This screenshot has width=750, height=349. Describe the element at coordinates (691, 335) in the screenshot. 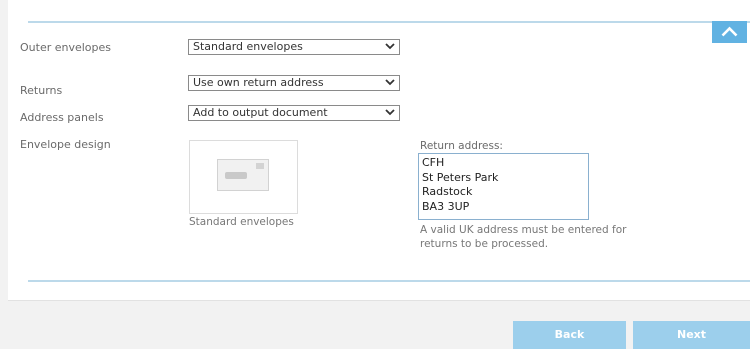

I see `next-button: Next` at that location.